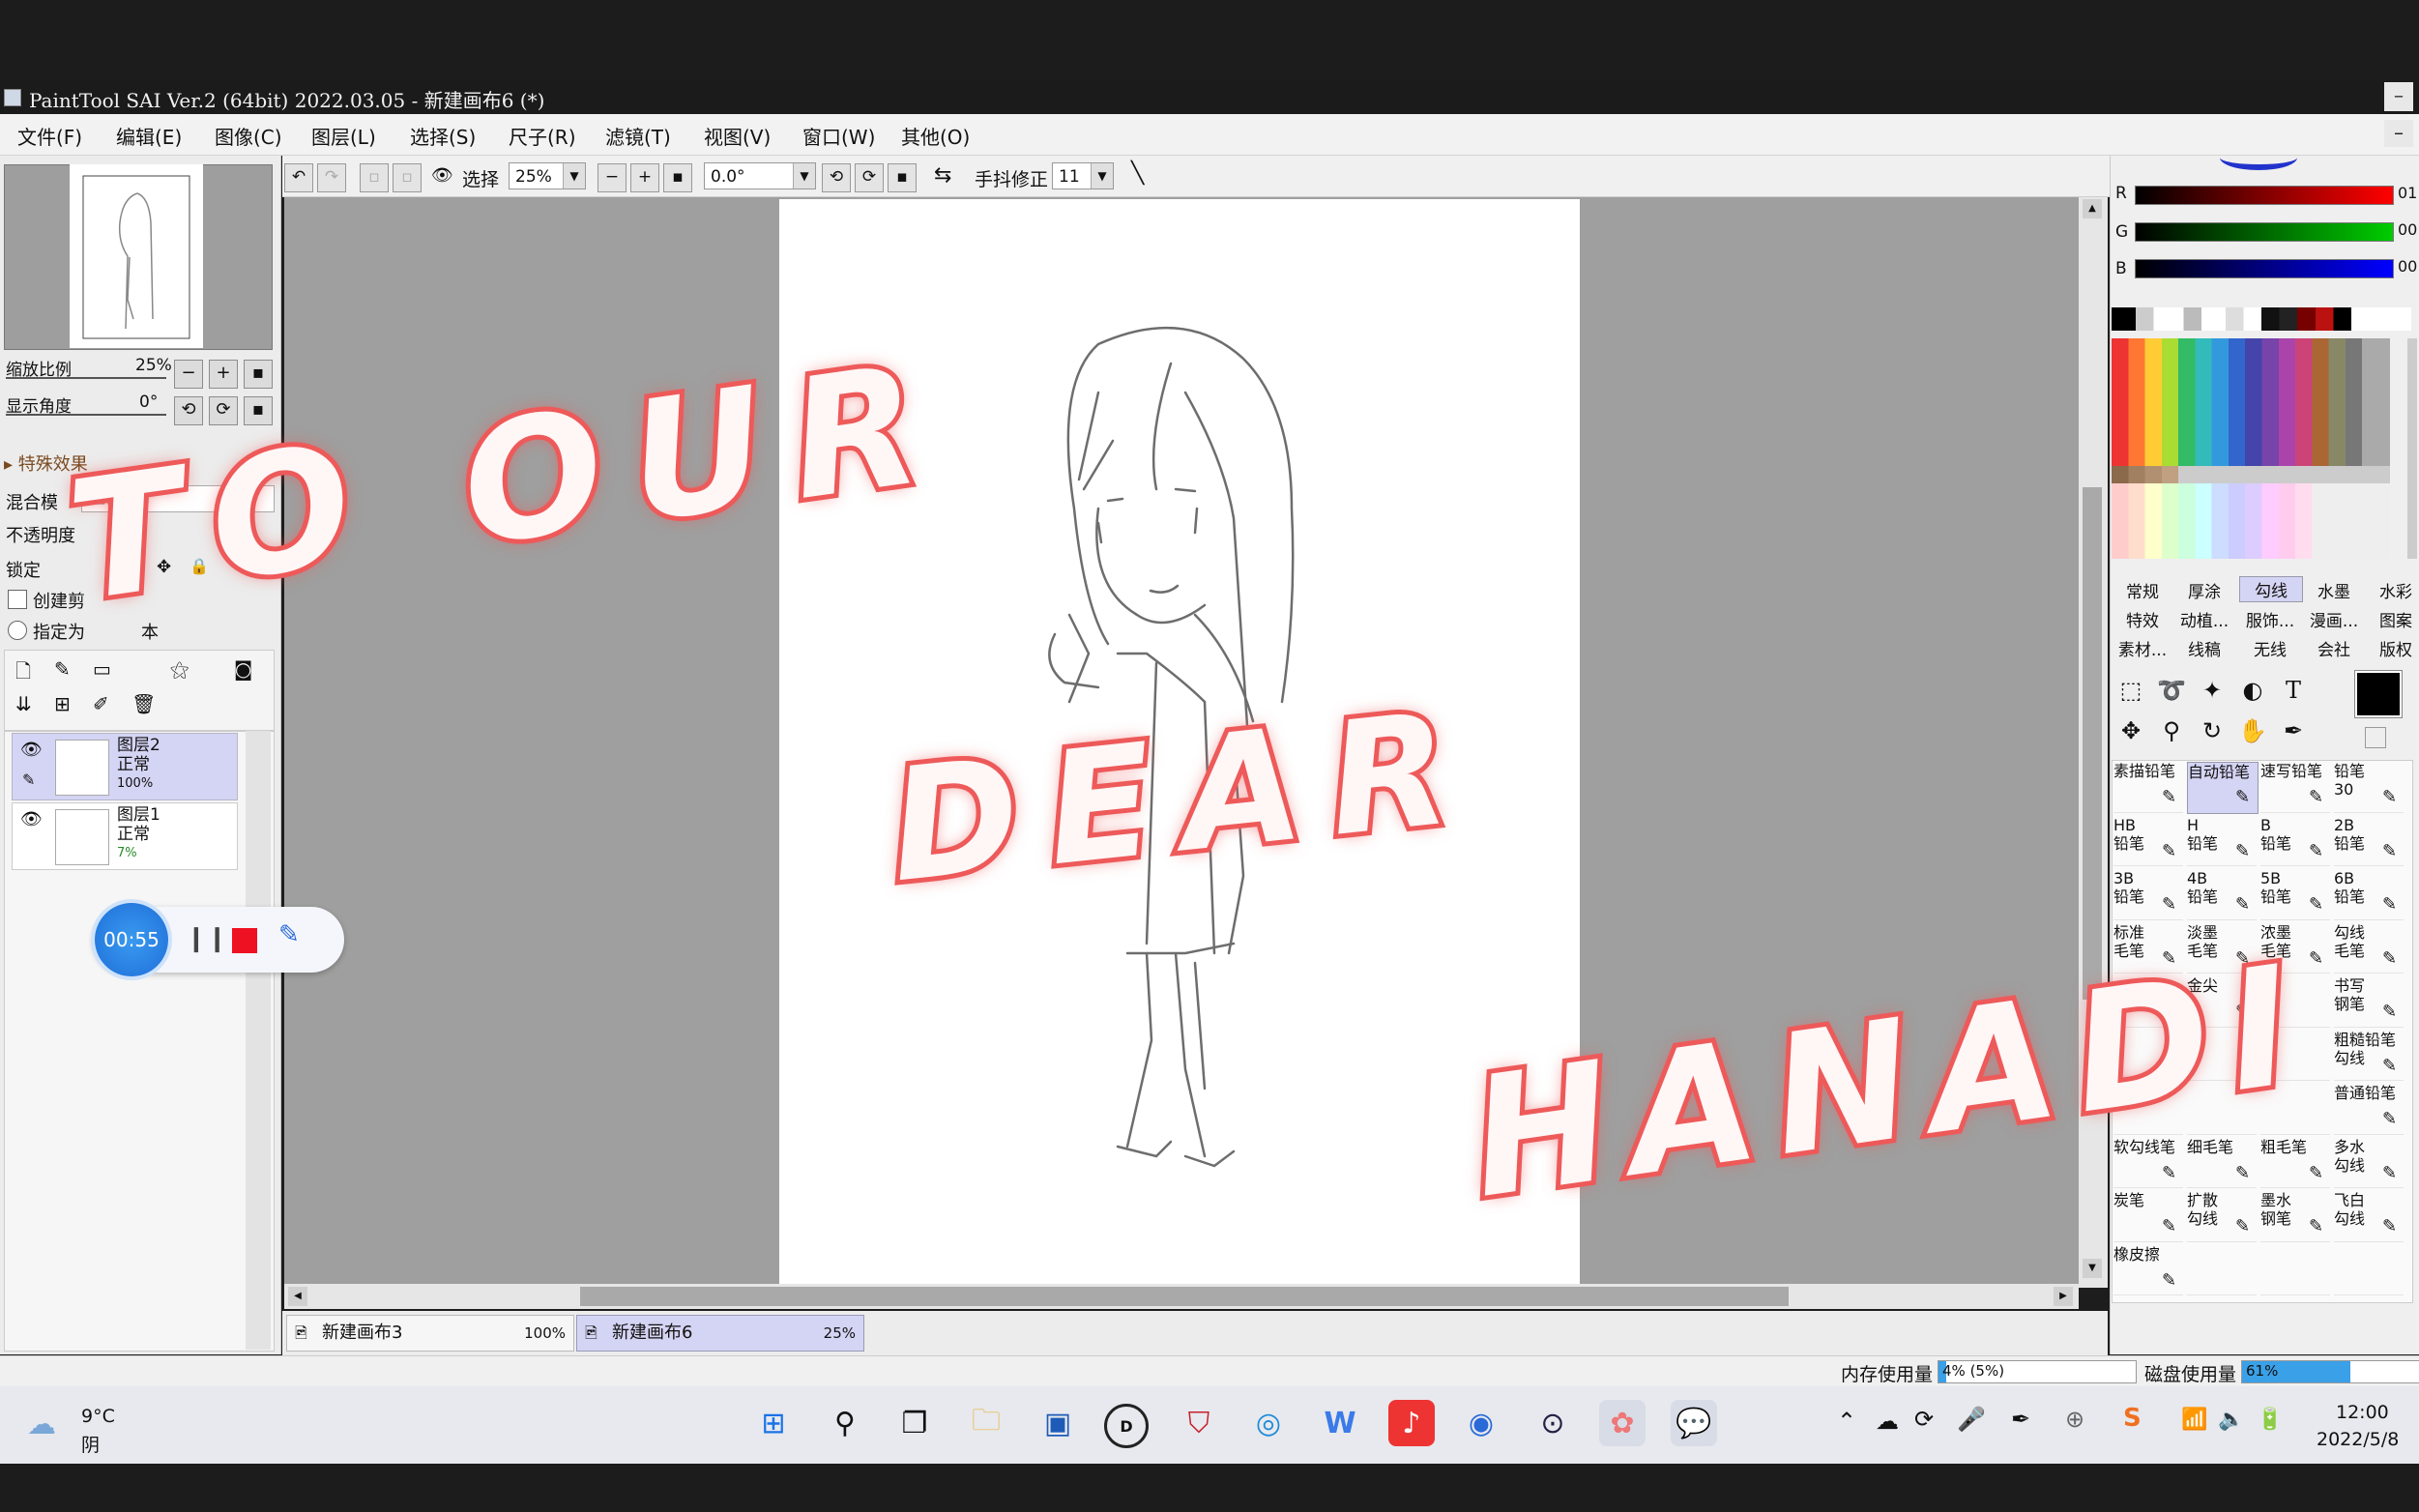  I want to click on zoom-in-button: +, so click(223, 374).